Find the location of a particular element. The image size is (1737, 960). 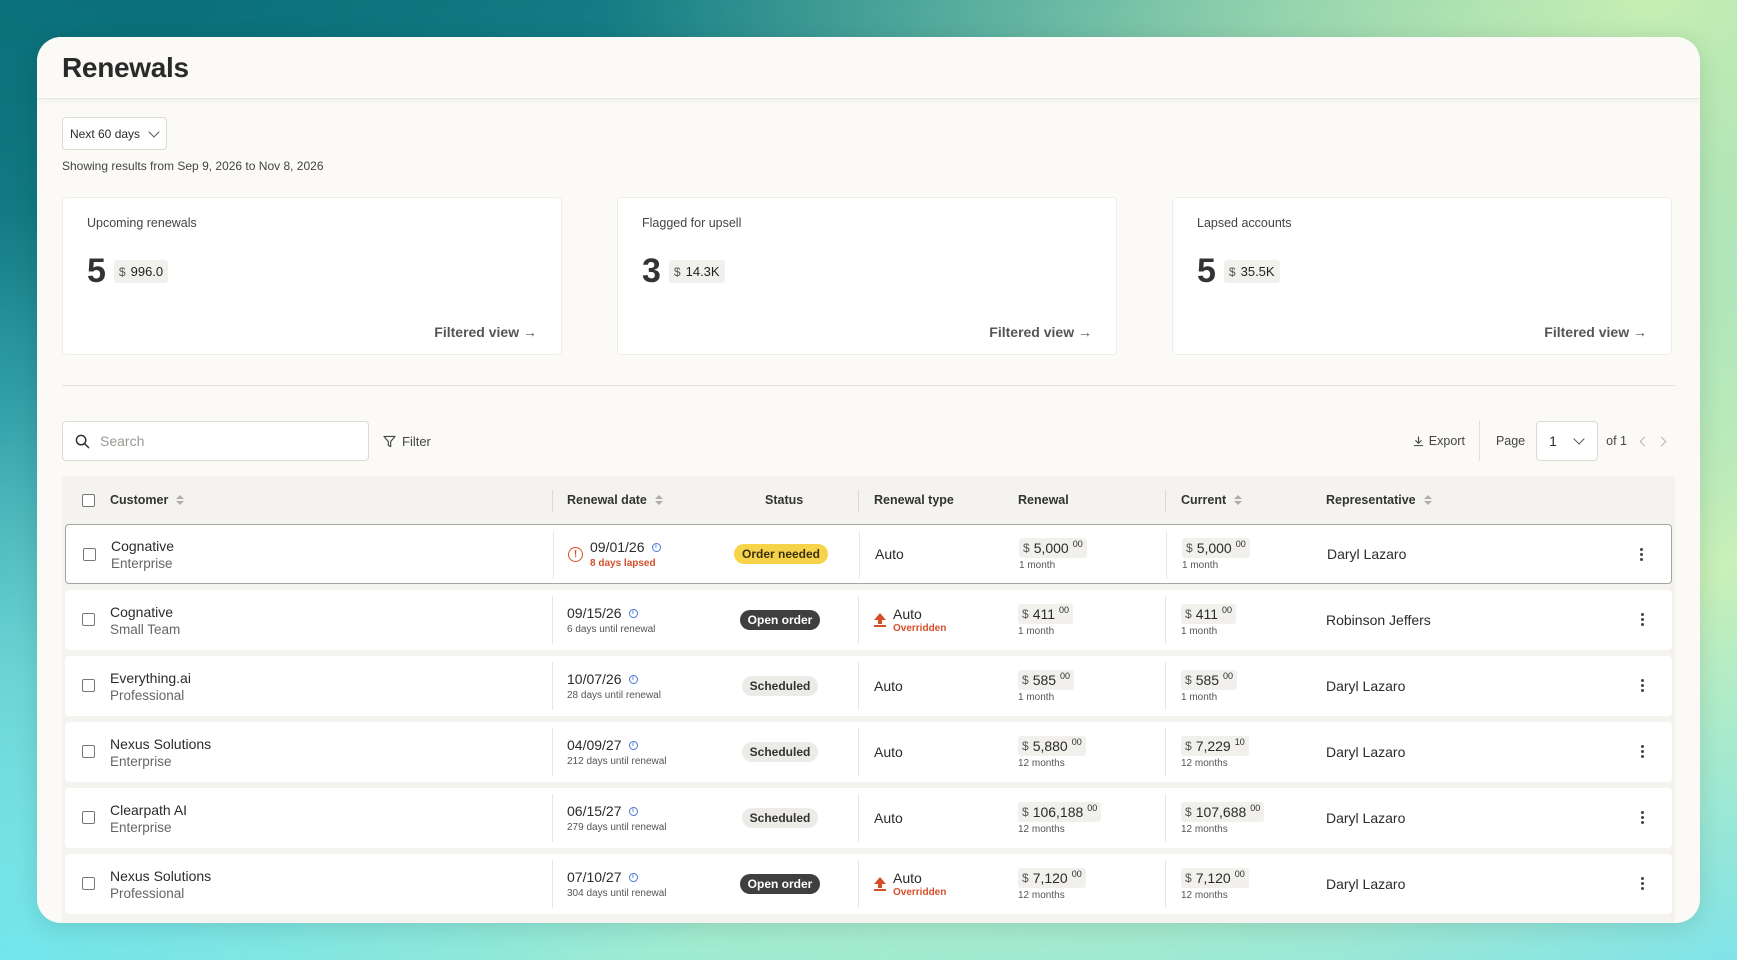

search-box is located at coordinates (215, 441).